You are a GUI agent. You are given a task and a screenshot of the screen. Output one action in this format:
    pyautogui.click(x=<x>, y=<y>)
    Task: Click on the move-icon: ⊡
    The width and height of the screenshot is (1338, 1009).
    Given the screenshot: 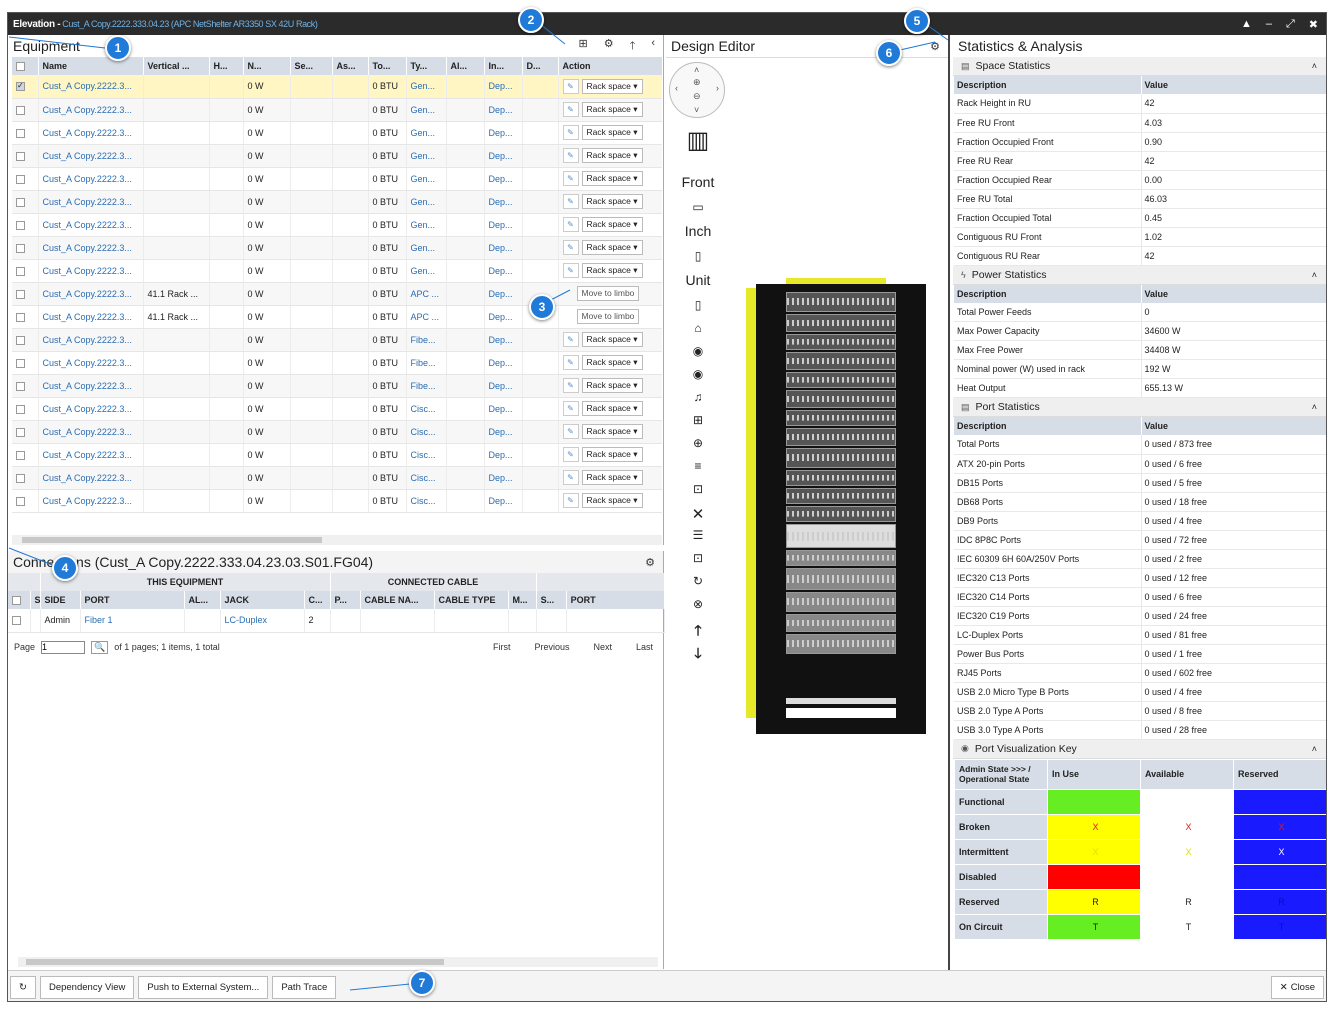 What is the action you would take?
    pyautogui.click(x=698, y=562)
    